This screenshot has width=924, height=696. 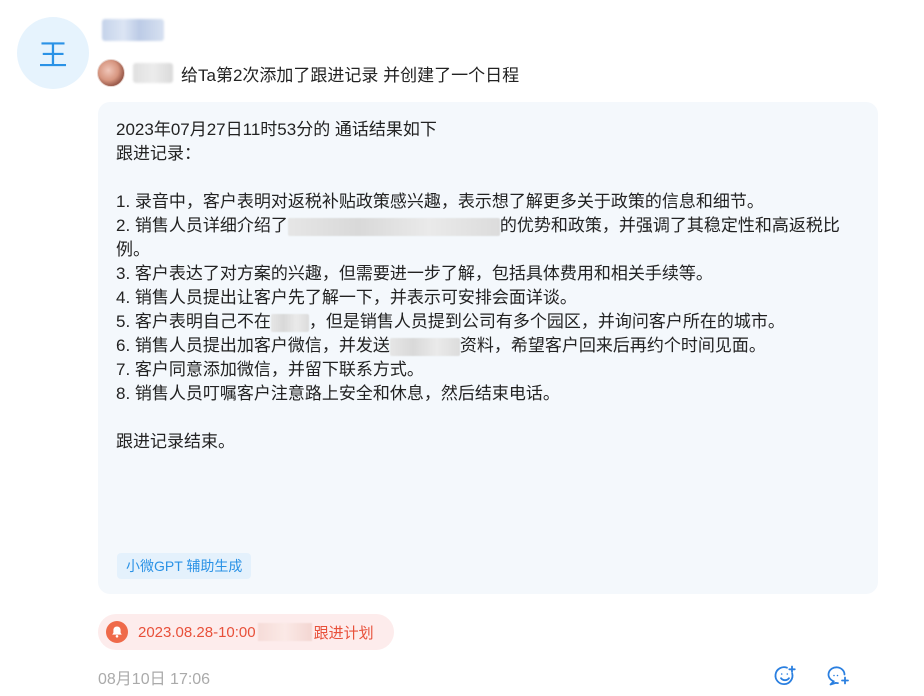 I want to click on activity-description: 给Ta第2次添加了跟进记录 并创建了一个日程, so click(x=350, y=75).